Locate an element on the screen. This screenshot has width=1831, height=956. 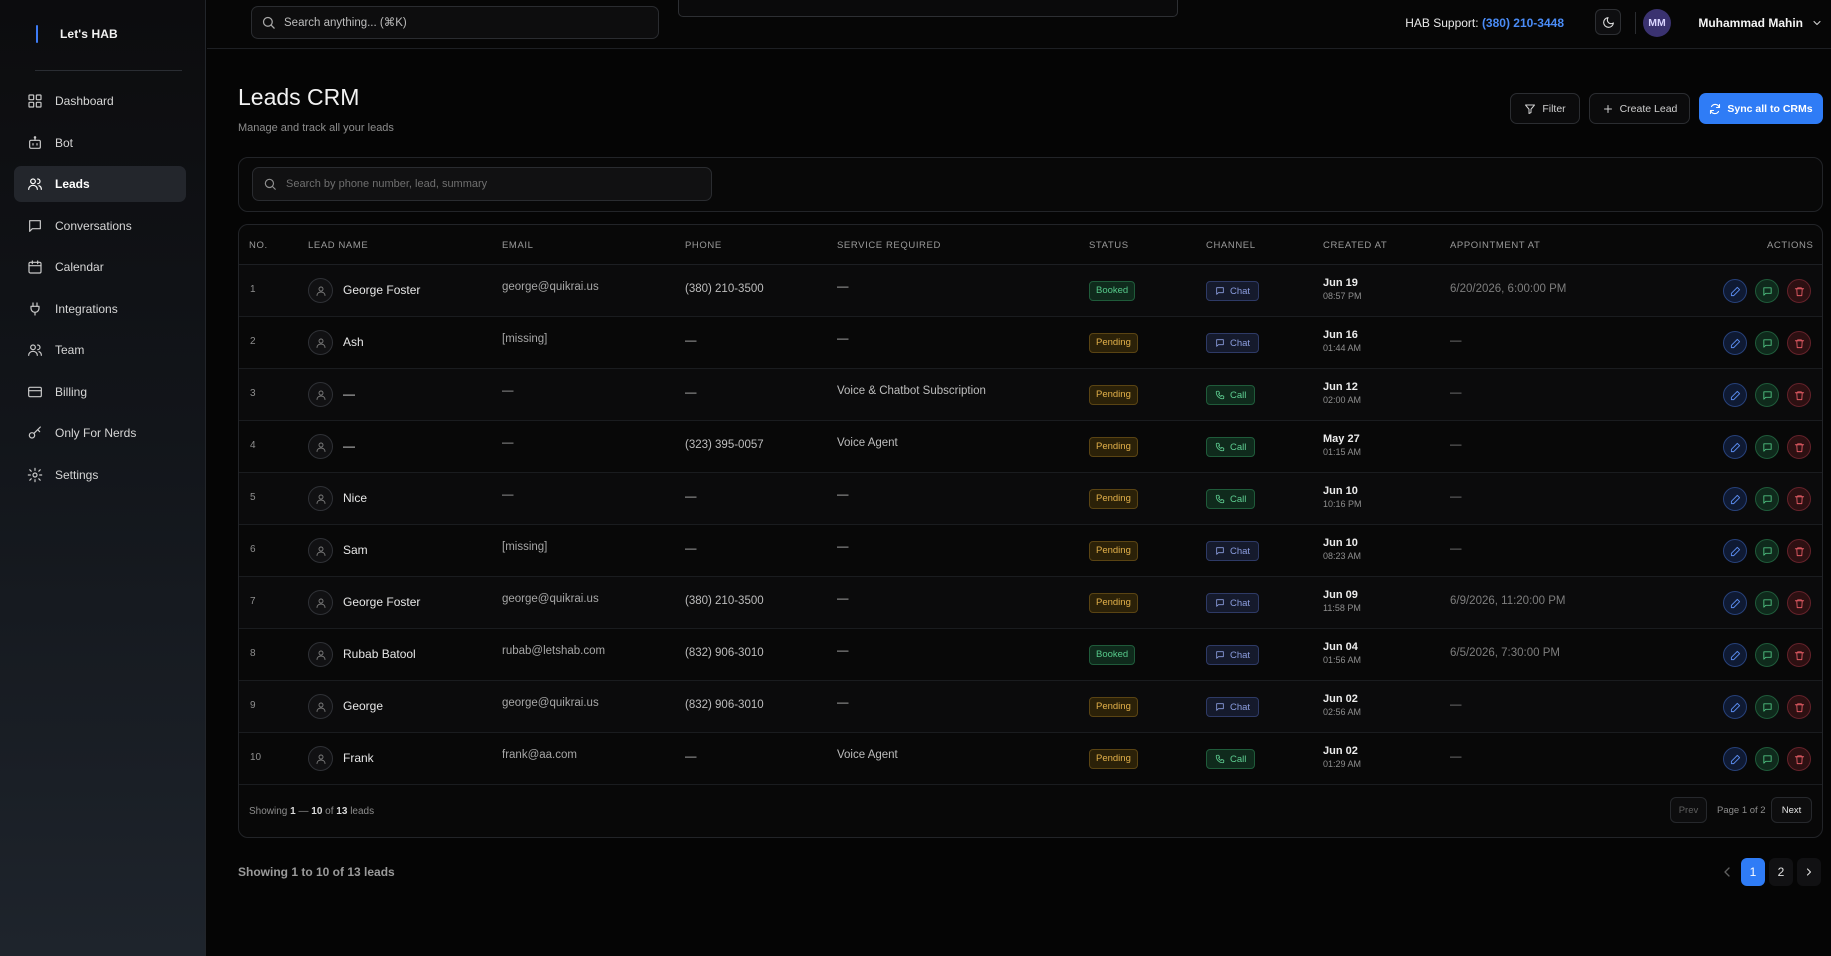
user-avatar: MM is located at coordinates (1657, 23).